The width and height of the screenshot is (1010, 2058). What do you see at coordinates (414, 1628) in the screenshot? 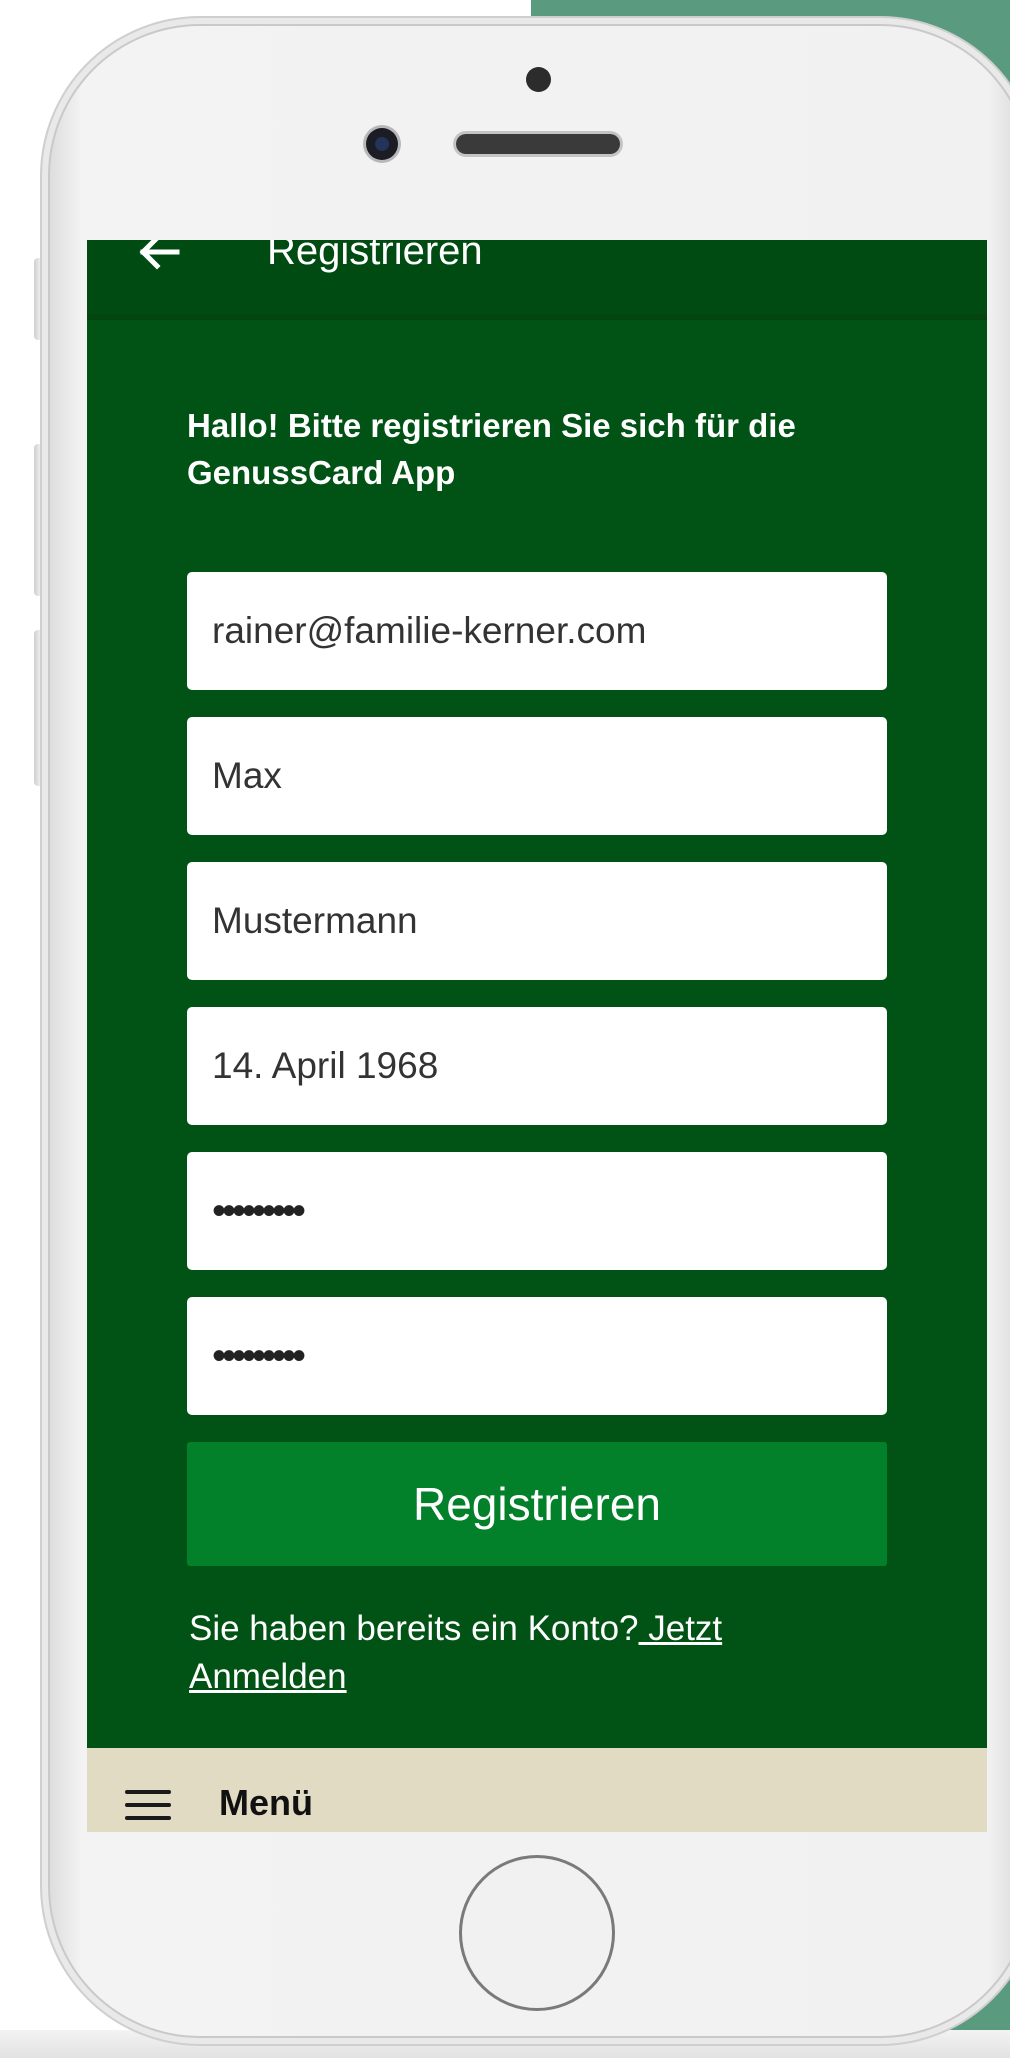
I see `login-prompt-text: Sie haben bereits ein Konto?` at bounding box center [414, 1628].